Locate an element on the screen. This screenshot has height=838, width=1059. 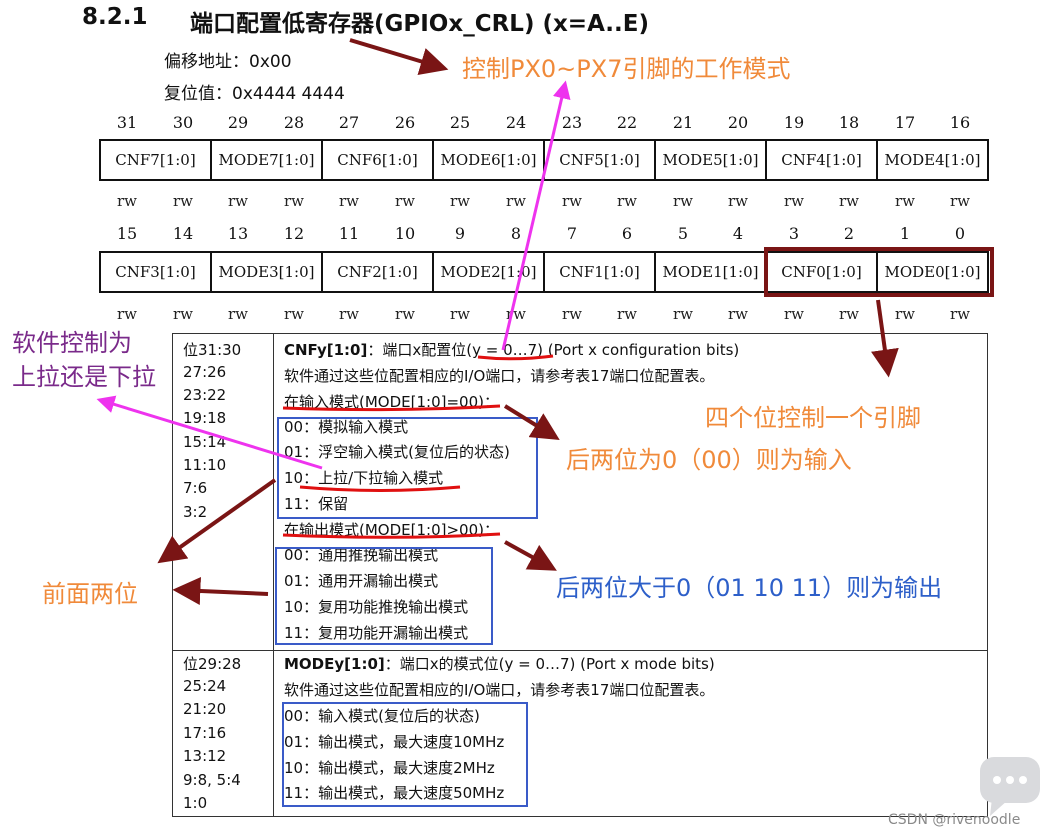
annotation-pull-line2: 上拉还是下拉 is located at coordinates (84, 377).